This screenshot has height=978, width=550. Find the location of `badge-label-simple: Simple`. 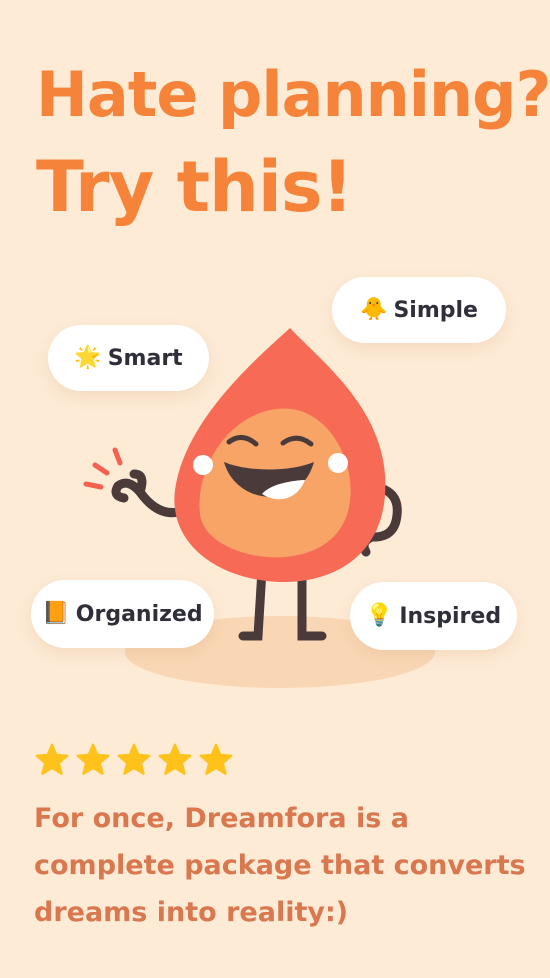

badge-label-simple: Simple is located at coordinates (435, 310).